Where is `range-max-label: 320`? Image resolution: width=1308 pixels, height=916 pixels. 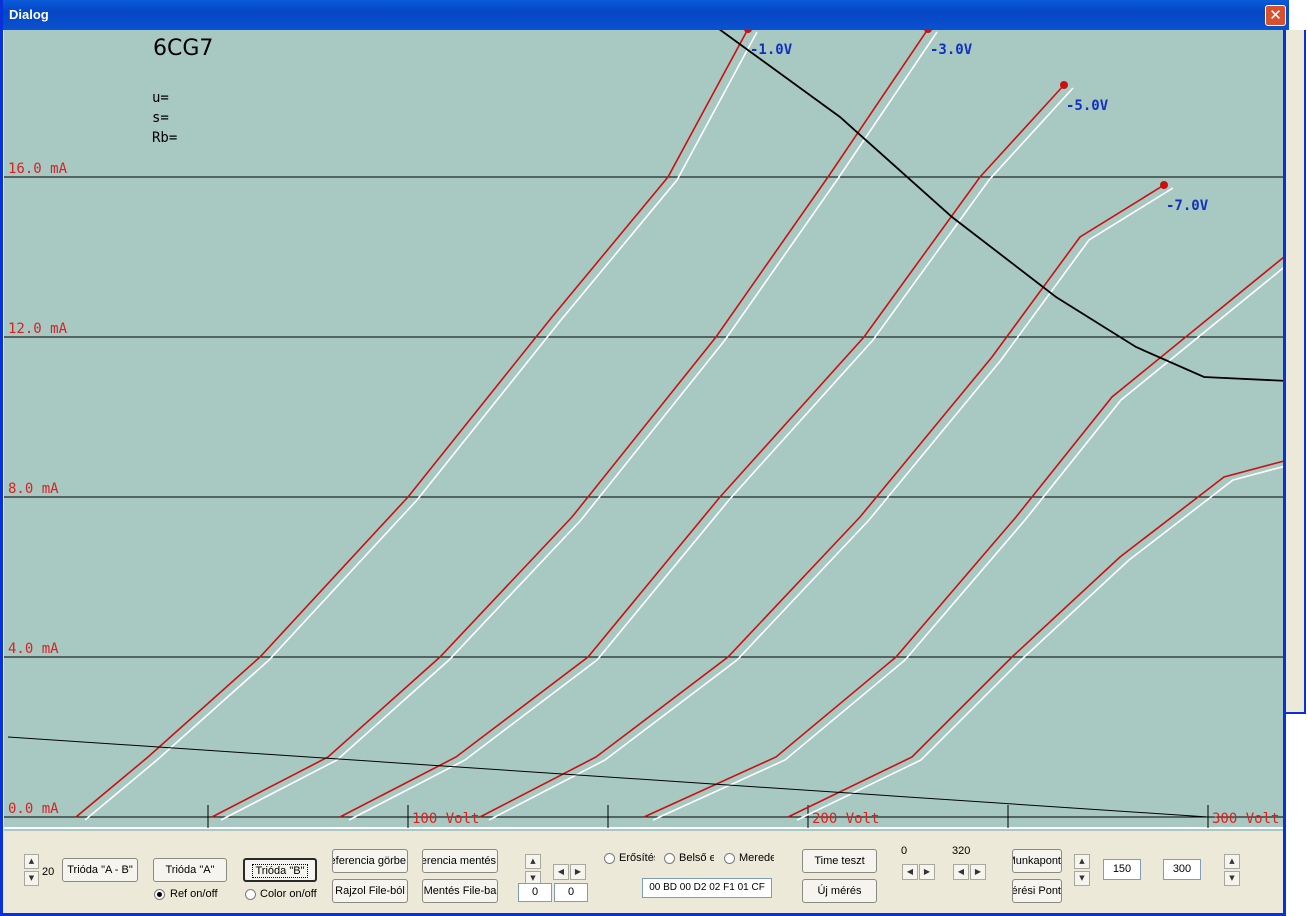
range-max-label: 320 is located at coordinates (961, 851).